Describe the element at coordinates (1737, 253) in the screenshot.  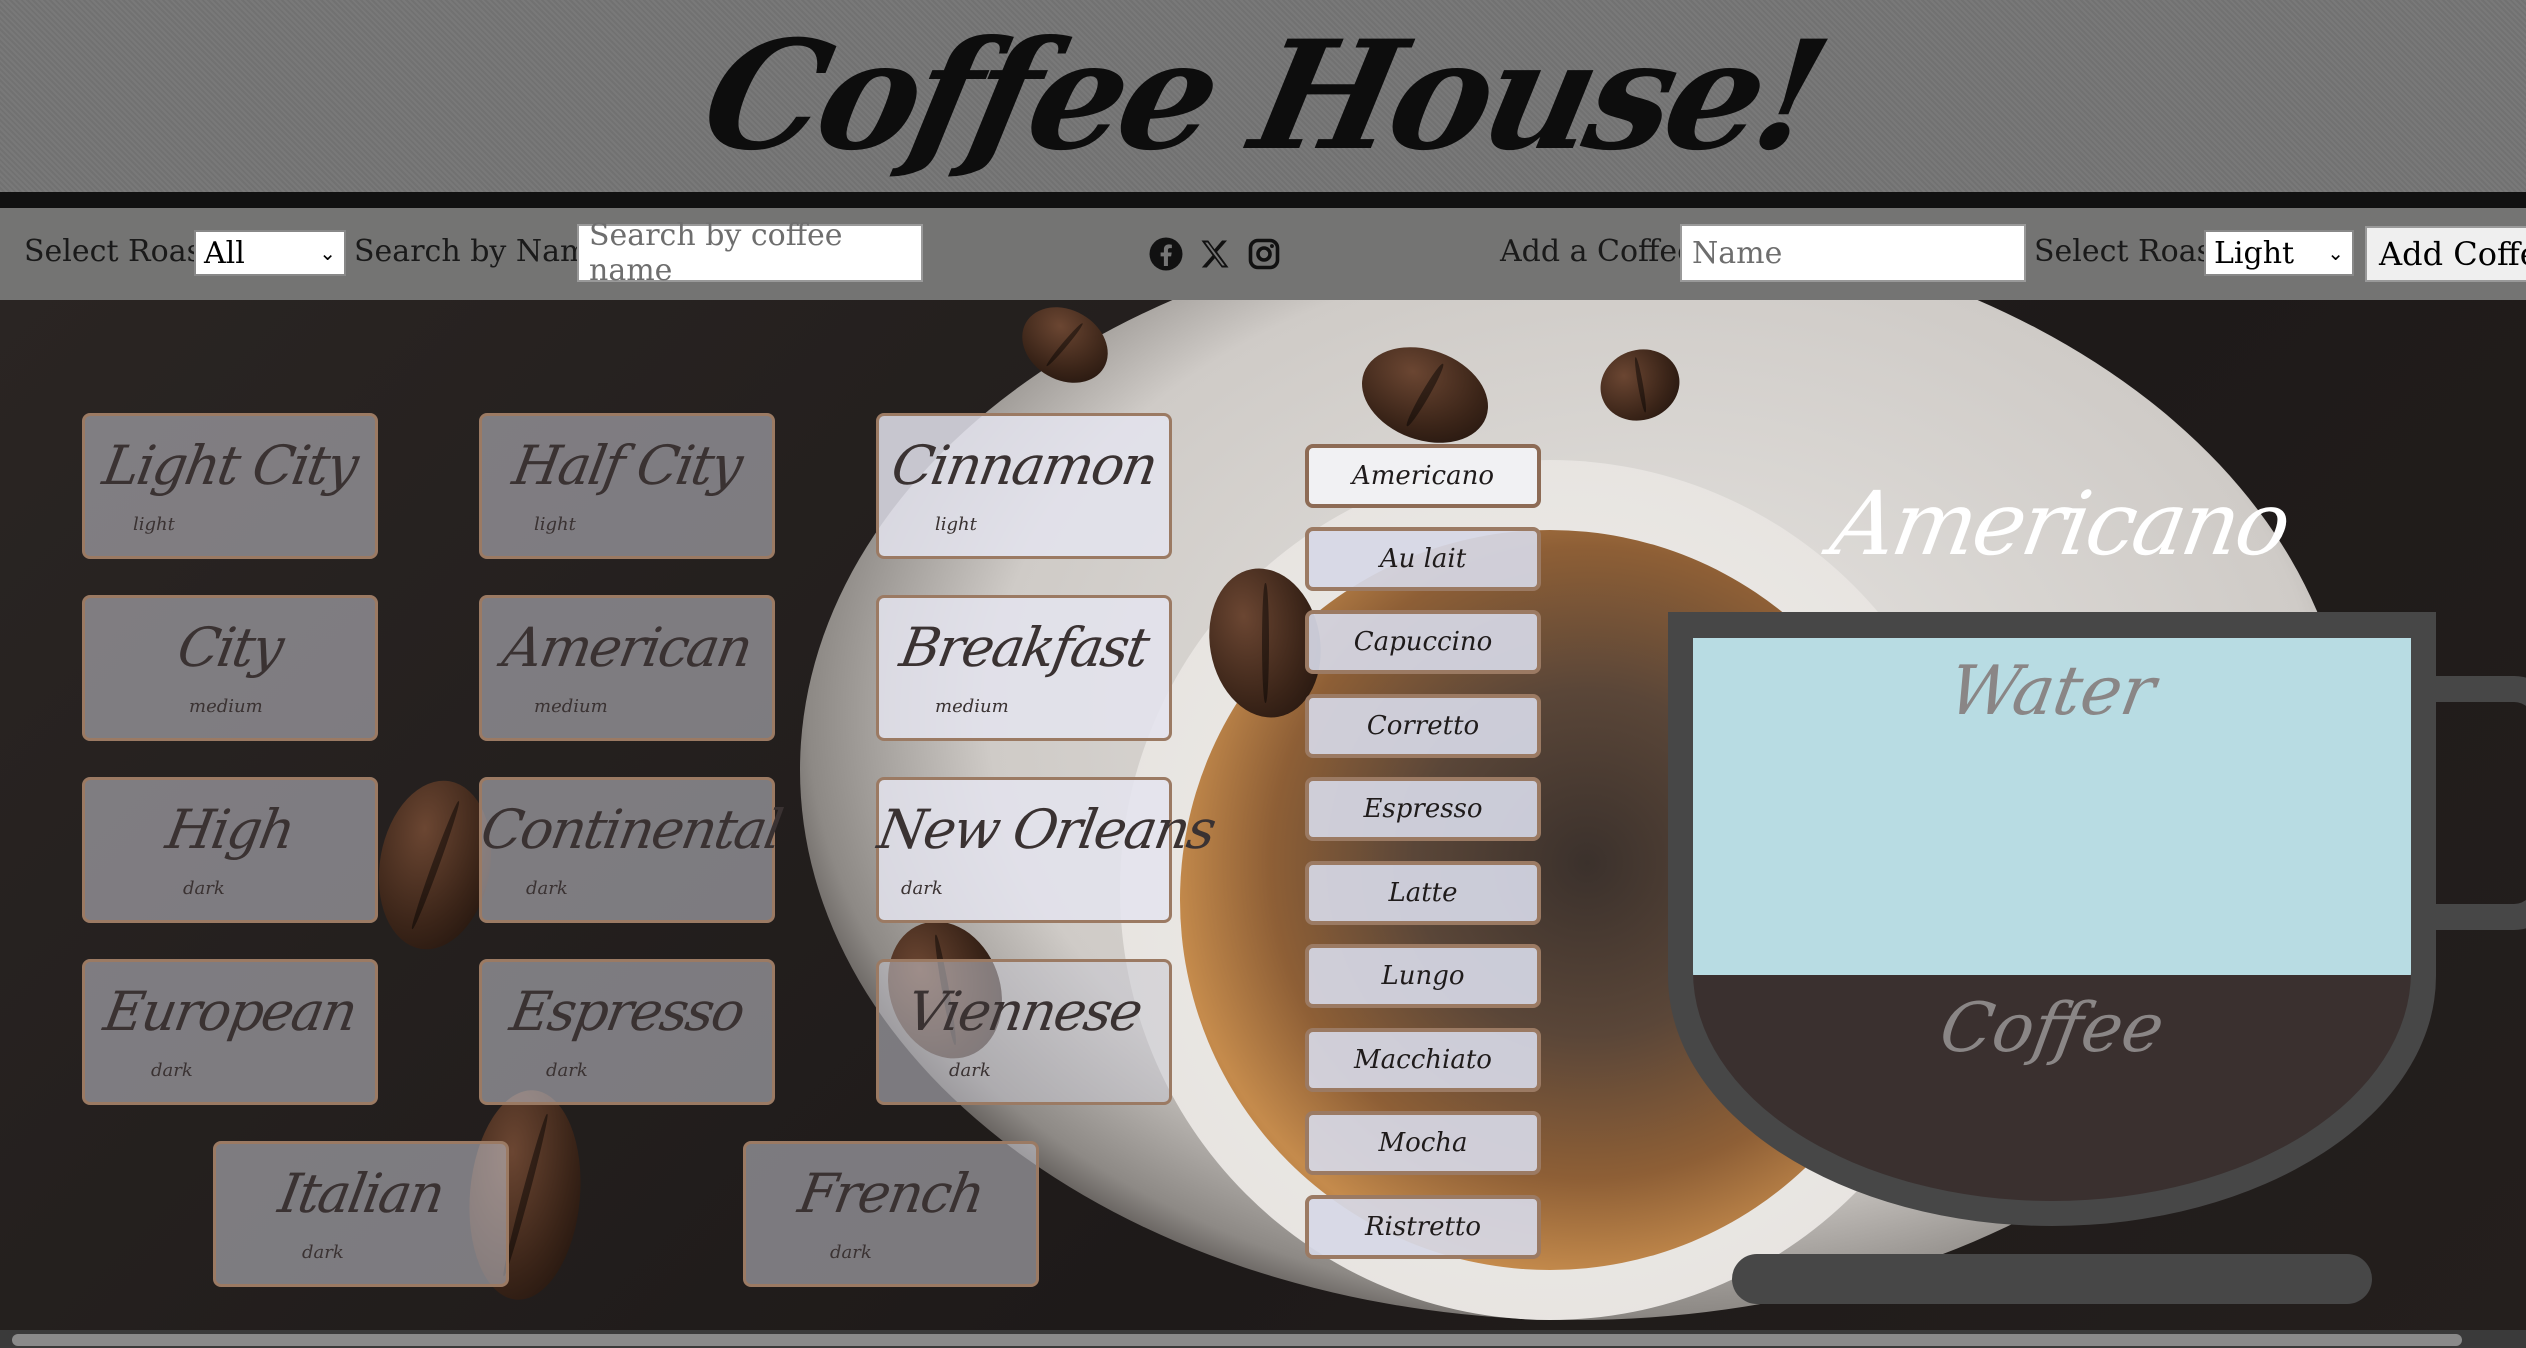
I see `add-coffee-name-placeholder: Name` at that location.